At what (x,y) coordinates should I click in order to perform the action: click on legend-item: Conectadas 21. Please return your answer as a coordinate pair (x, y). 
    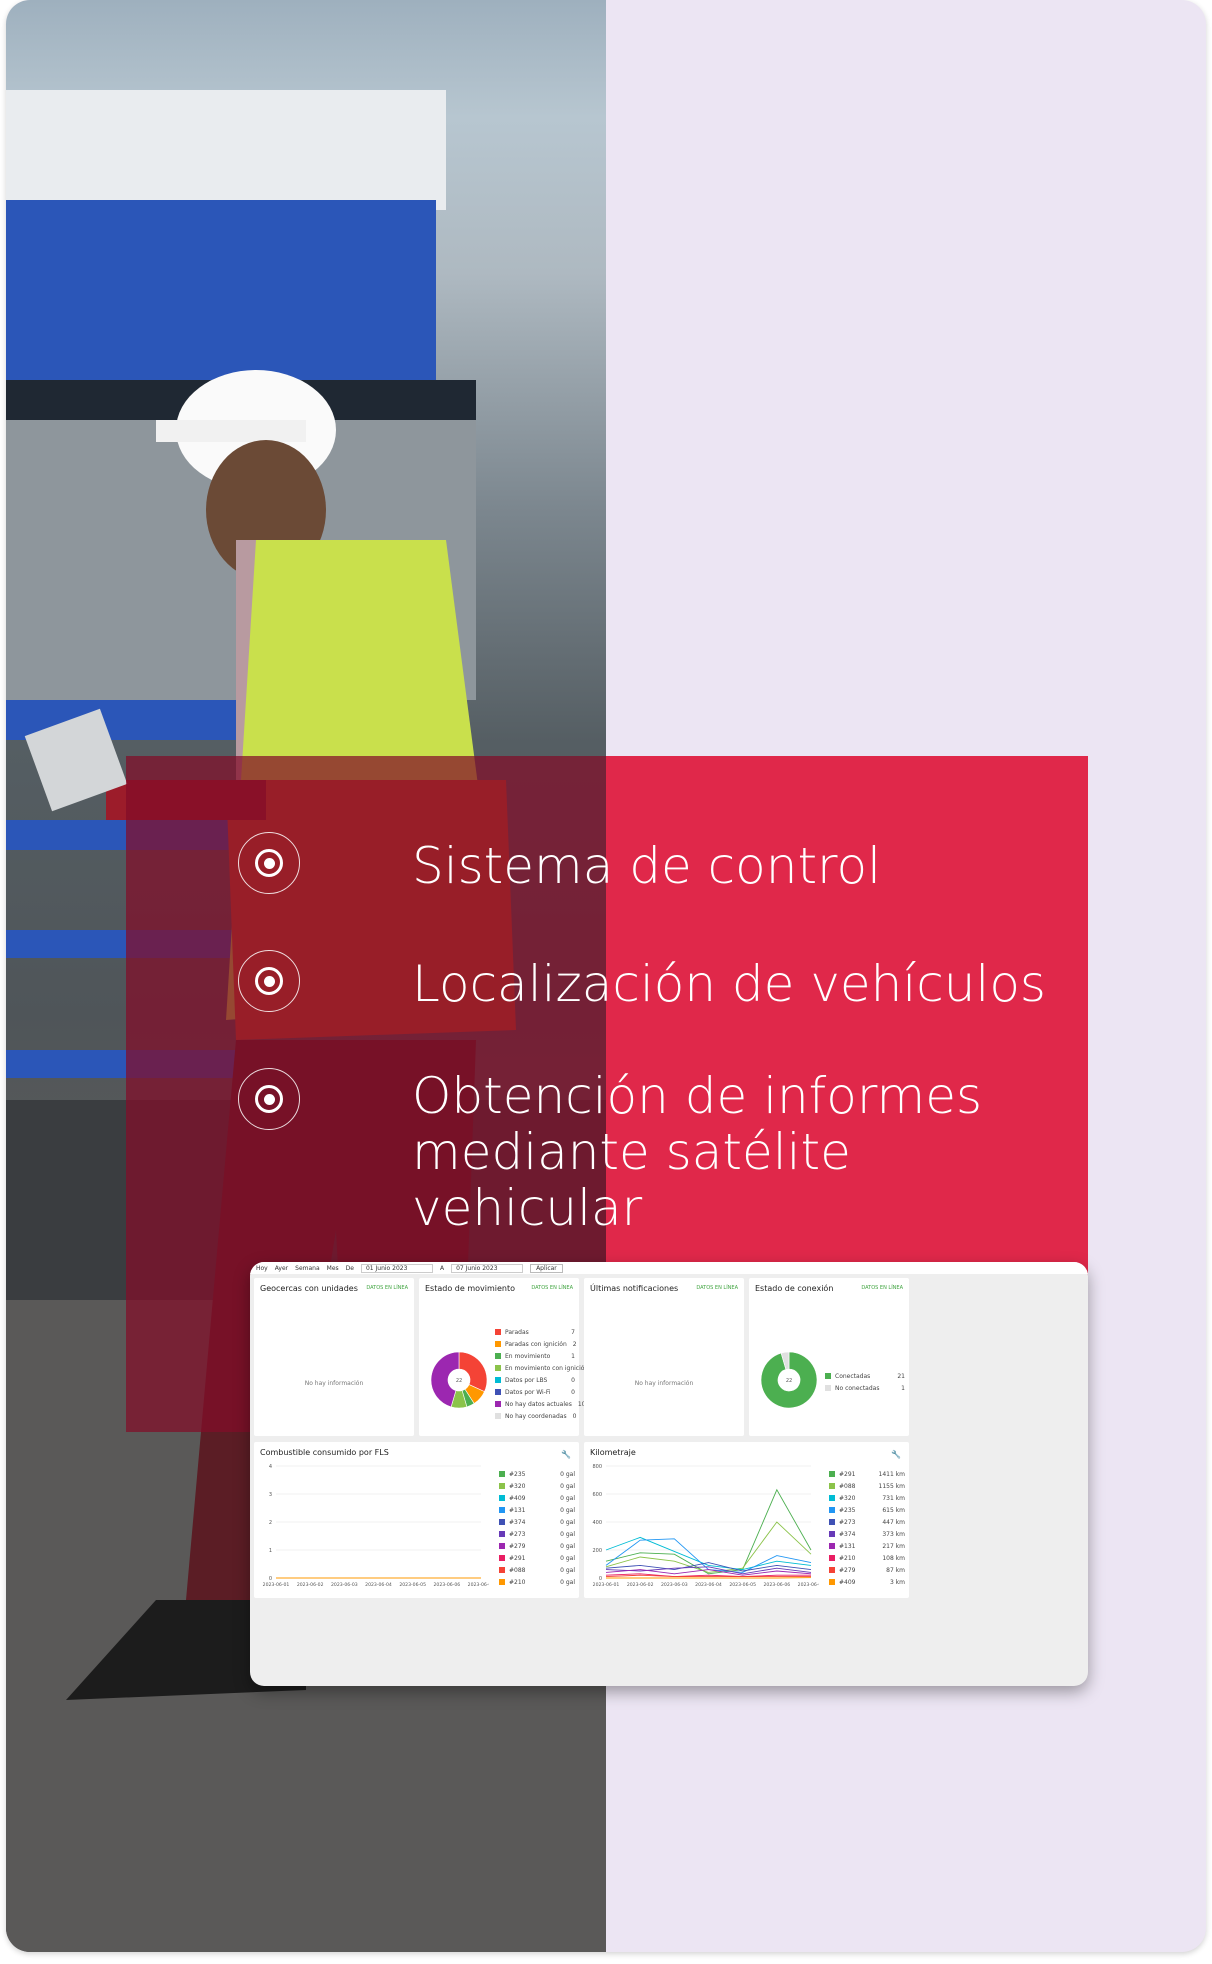
    Looking at the image, I should click on (865, 1376).